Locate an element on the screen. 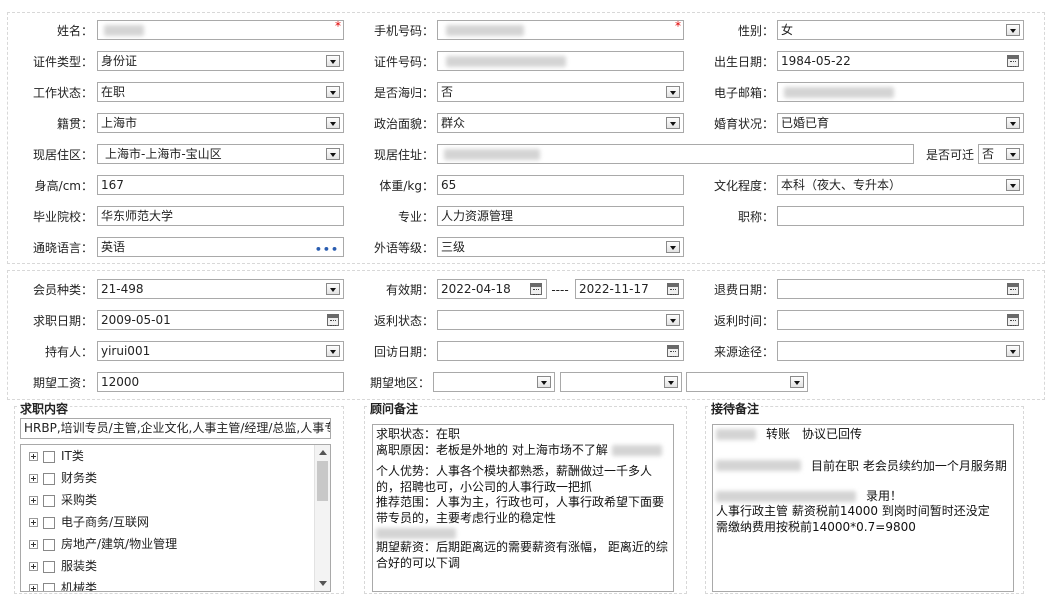 Image resolution: width=1045 pixels, height=594 pixels. id-type-label: 证件类型： is located at coordinates (62, 62).